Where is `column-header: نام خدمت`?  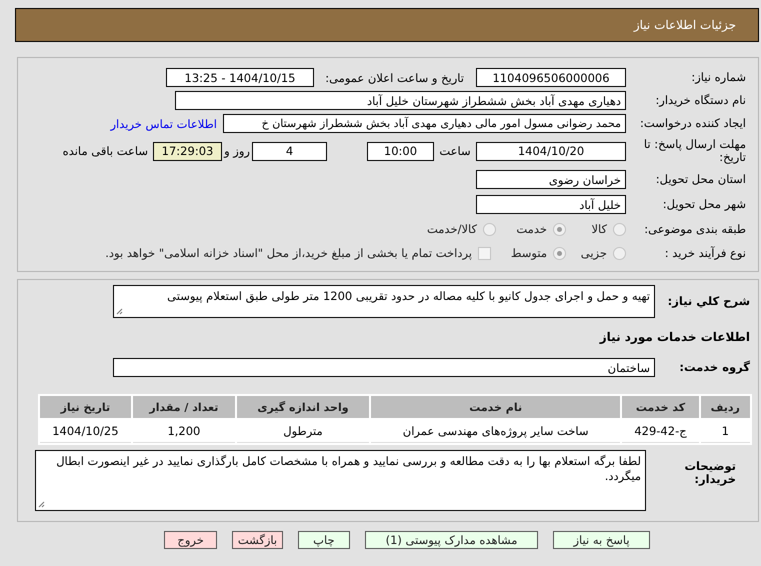 column-header: نام خدمت is located at coordinates (495, 407).